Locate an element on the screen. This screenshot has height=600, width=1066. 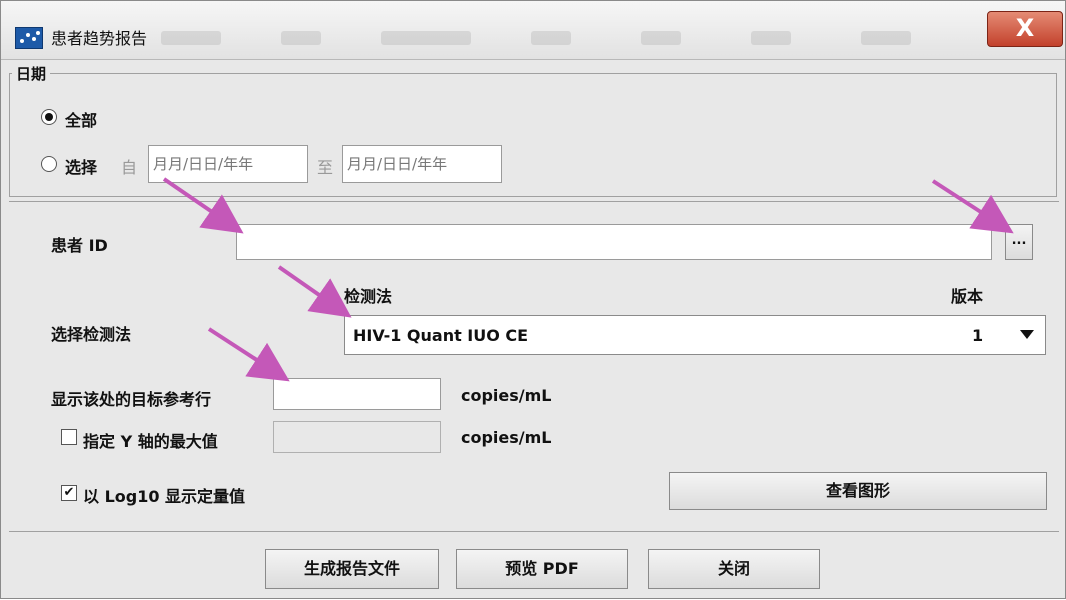
y-max-unit: copies/mL is located at coordinates (506, 437).